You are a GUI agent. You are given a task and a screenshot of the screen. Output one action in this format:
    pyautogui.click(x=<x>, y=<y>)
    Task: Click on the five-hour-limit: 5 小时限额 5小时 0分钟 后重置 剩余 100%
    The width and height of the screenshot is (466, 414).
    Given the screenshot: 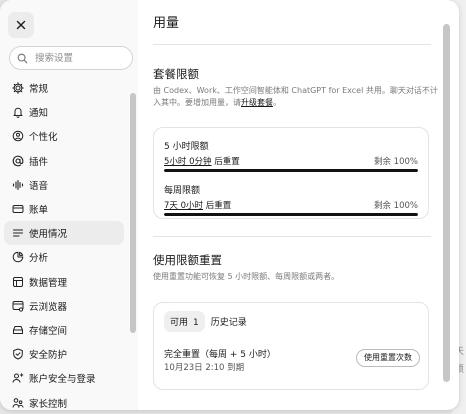 What is the action you would take?
    pyautogui.click(x=291, y=155)
    